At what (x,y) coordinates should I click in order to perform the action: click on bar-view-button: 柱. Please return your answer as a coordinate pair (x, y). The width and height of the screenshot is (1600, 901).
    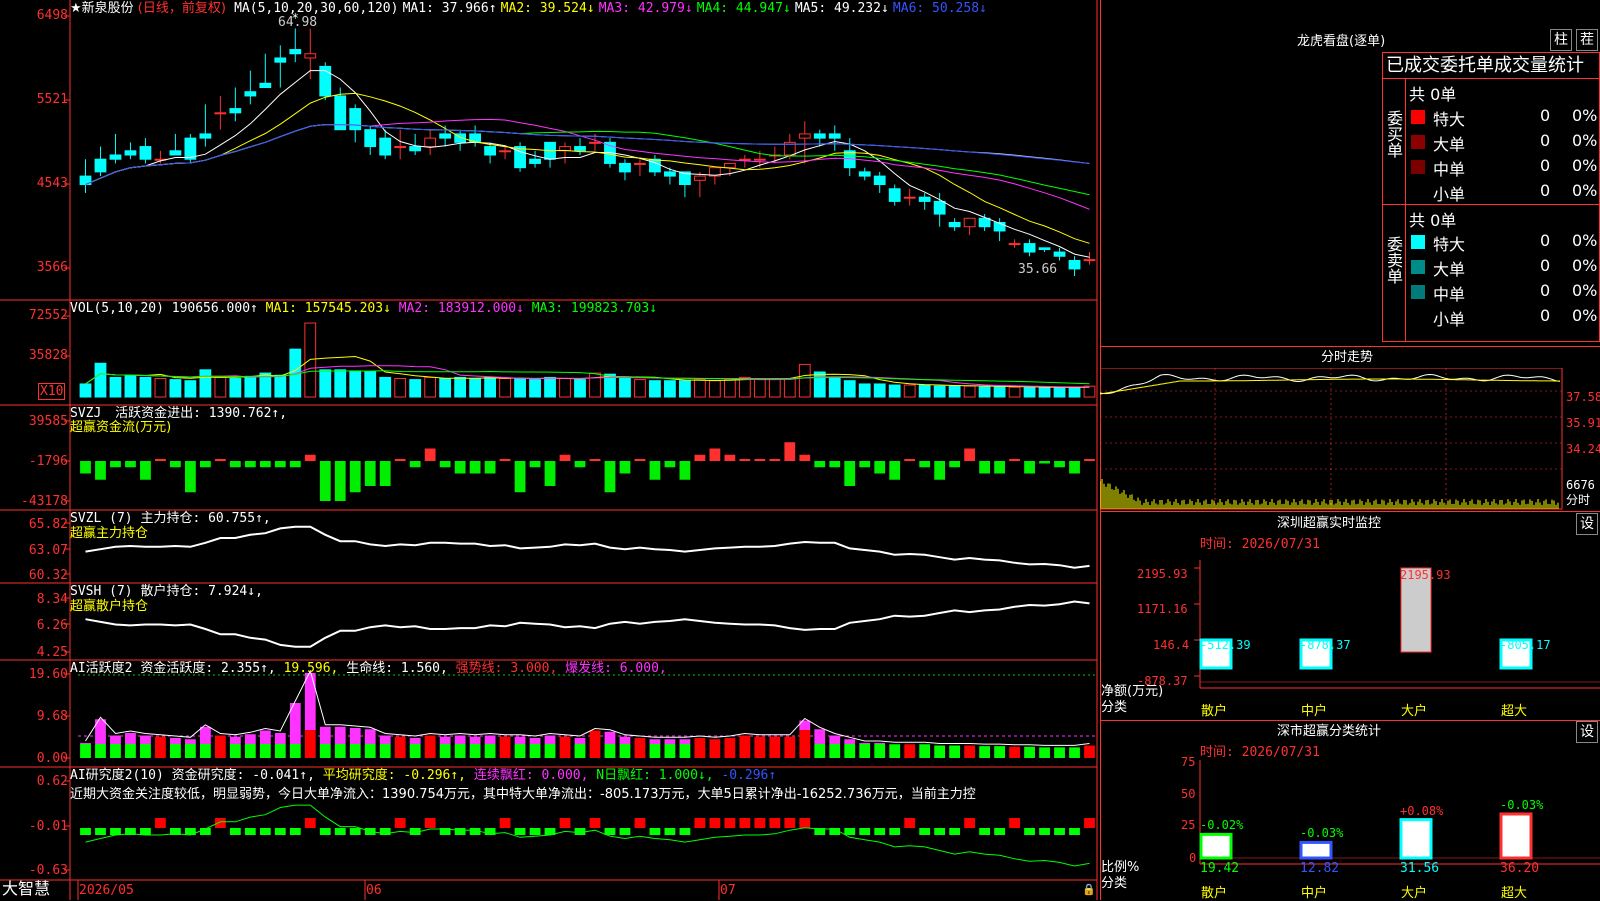
    Looking at the image, I should click on (1561, 40).